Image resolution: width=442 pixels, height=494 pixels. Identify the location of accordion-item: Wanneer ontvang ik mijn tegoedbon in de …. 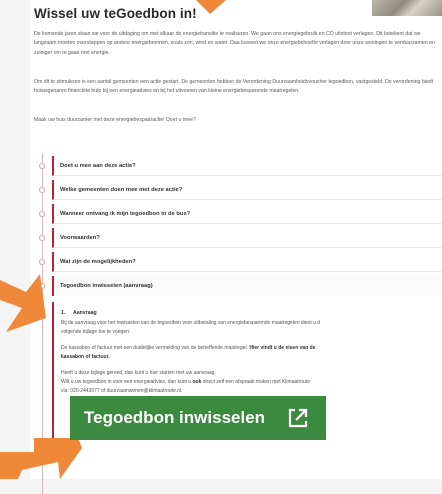
(240, 214).